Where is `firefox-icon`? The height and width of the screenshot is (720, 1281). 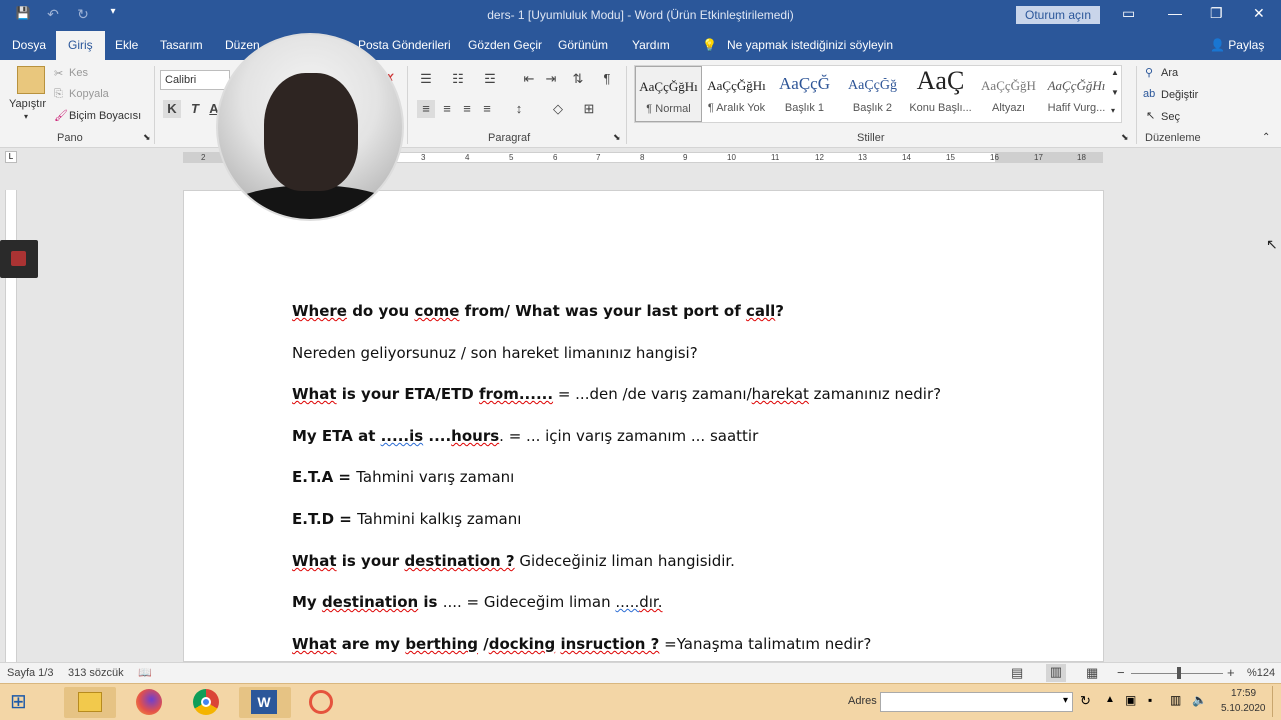 firefox-icon is located at coordinates (150, 702).